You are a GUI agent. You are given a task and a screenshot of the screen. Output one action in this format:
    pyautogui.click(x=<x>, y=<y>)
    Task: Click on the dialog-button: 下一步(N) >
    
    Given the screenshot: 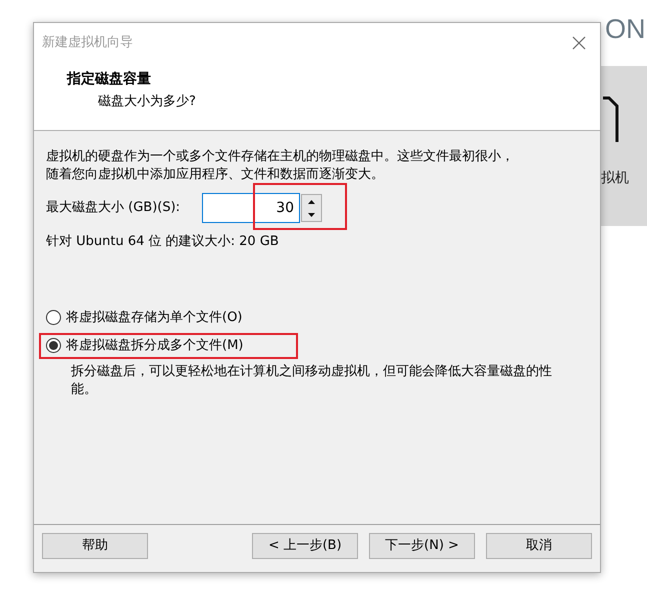 What is the action you would take?
    pyautogui.click(x=422, y=545)
    